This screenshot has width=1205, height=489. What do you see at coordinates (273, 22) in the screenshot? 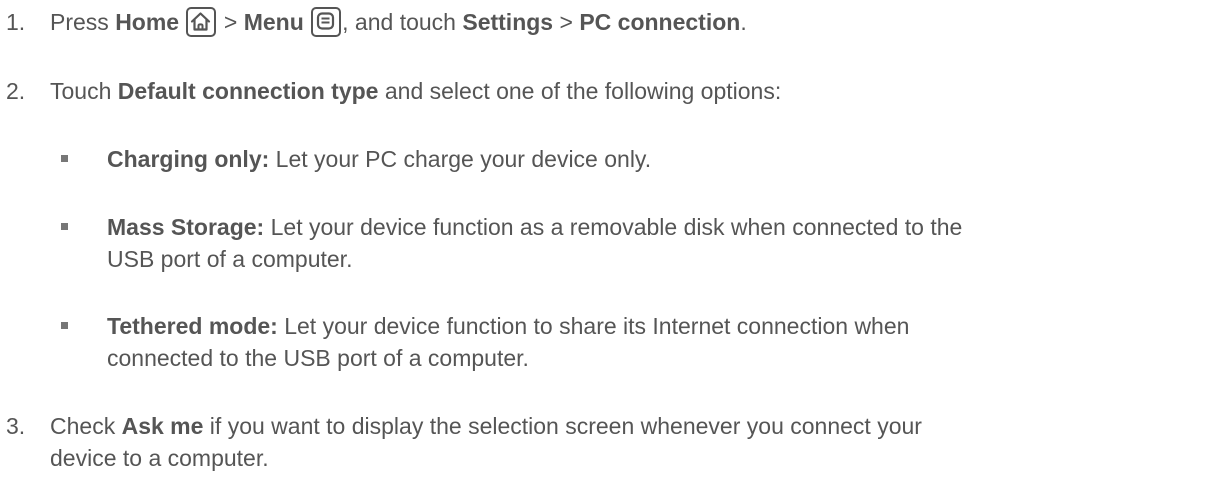
I see `menu-label: Menu` at bounding box center [273, 22].